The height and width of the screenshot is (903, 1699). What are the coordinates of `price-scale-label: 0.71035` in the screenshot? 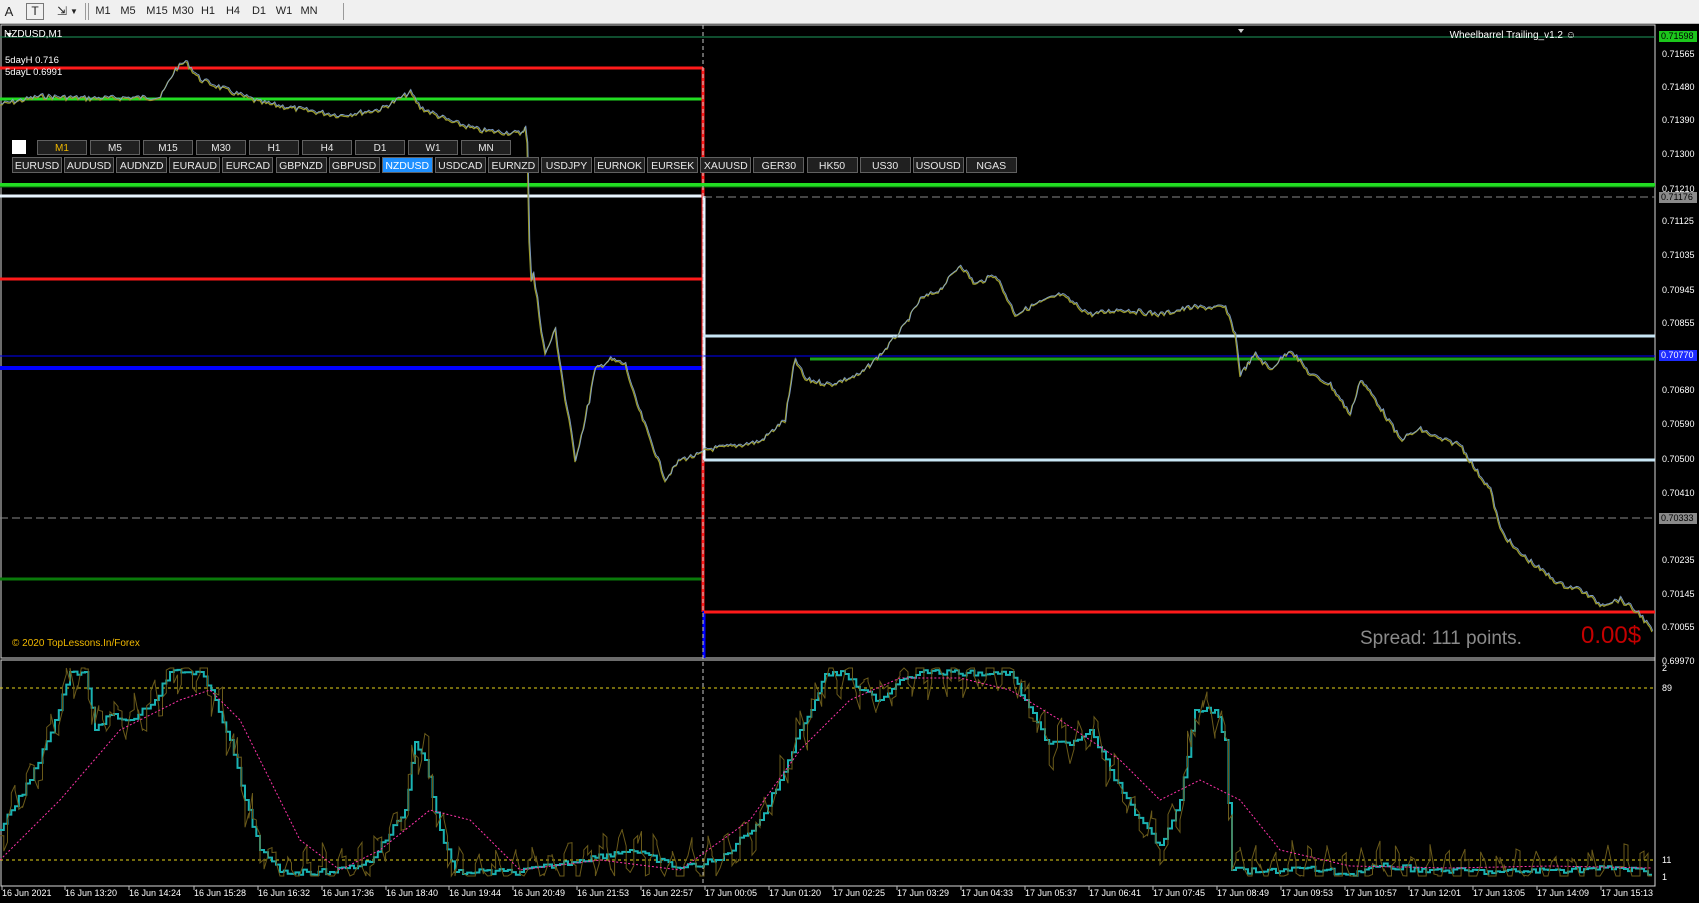 It's located at (1678, 255).